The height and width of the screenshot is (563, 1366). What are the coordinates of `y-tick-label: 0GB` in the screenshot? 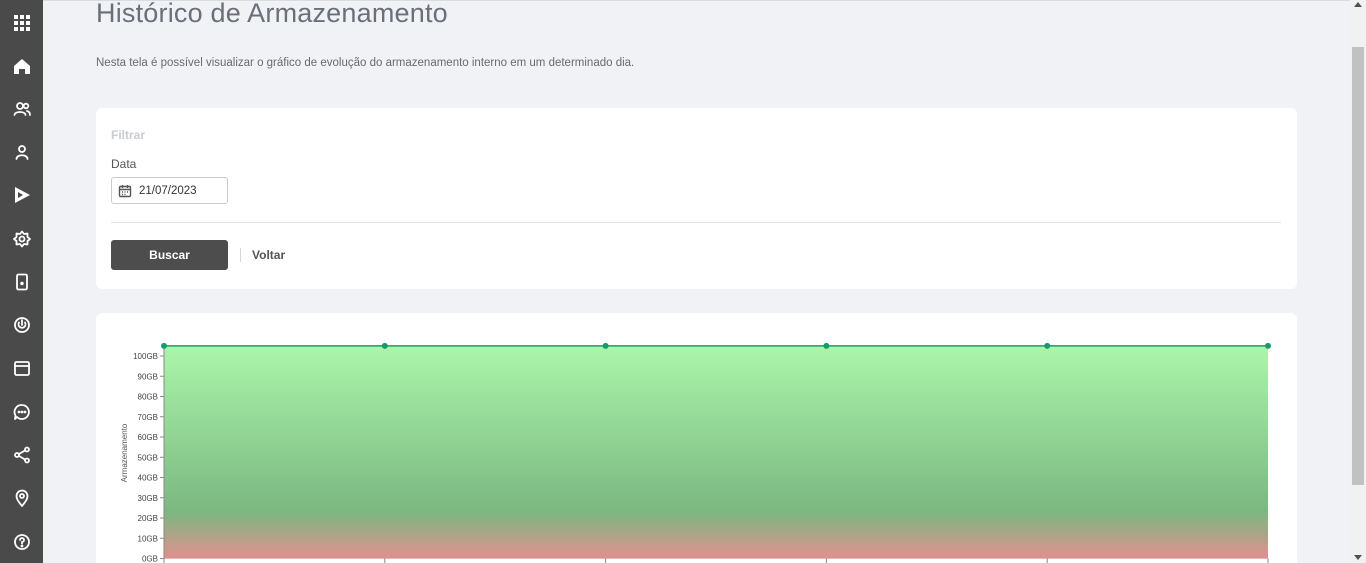 It's located at (150, 559).